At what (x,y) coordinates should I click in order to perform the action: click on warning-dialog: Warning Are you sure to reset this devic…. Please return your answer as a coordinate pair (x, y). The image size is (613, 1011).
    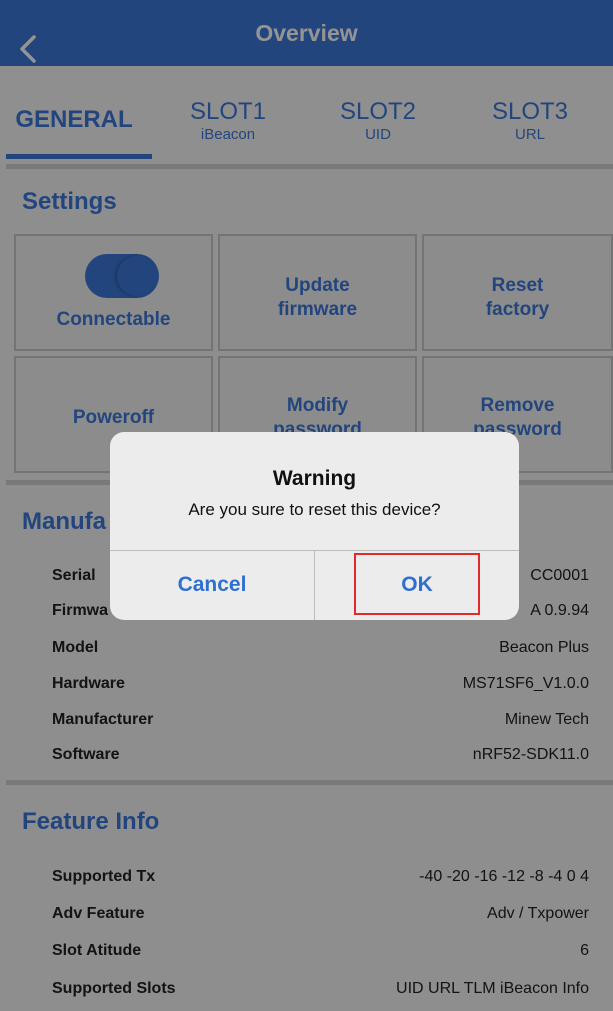
    Looking at the image, I should click on (314, 526).